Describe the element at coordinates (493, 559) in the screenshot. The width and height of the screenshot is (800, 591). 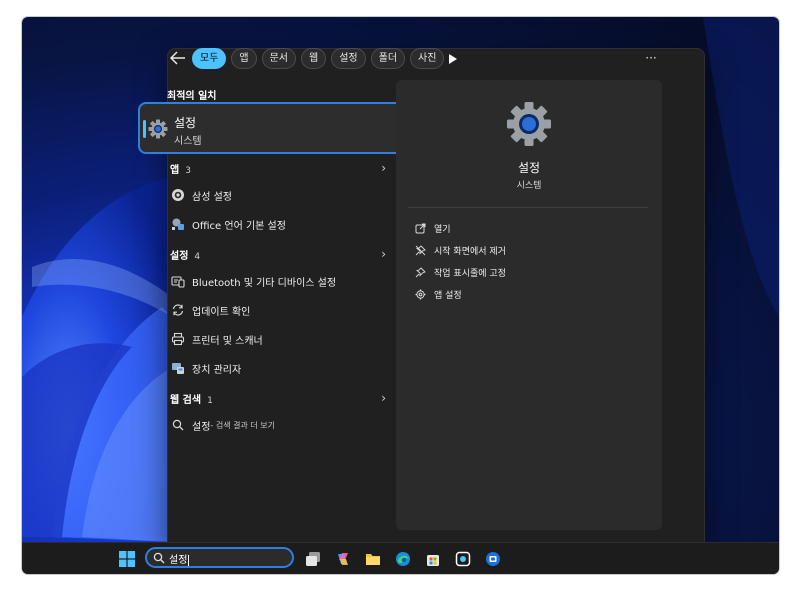
I see `app-icon` at that location.